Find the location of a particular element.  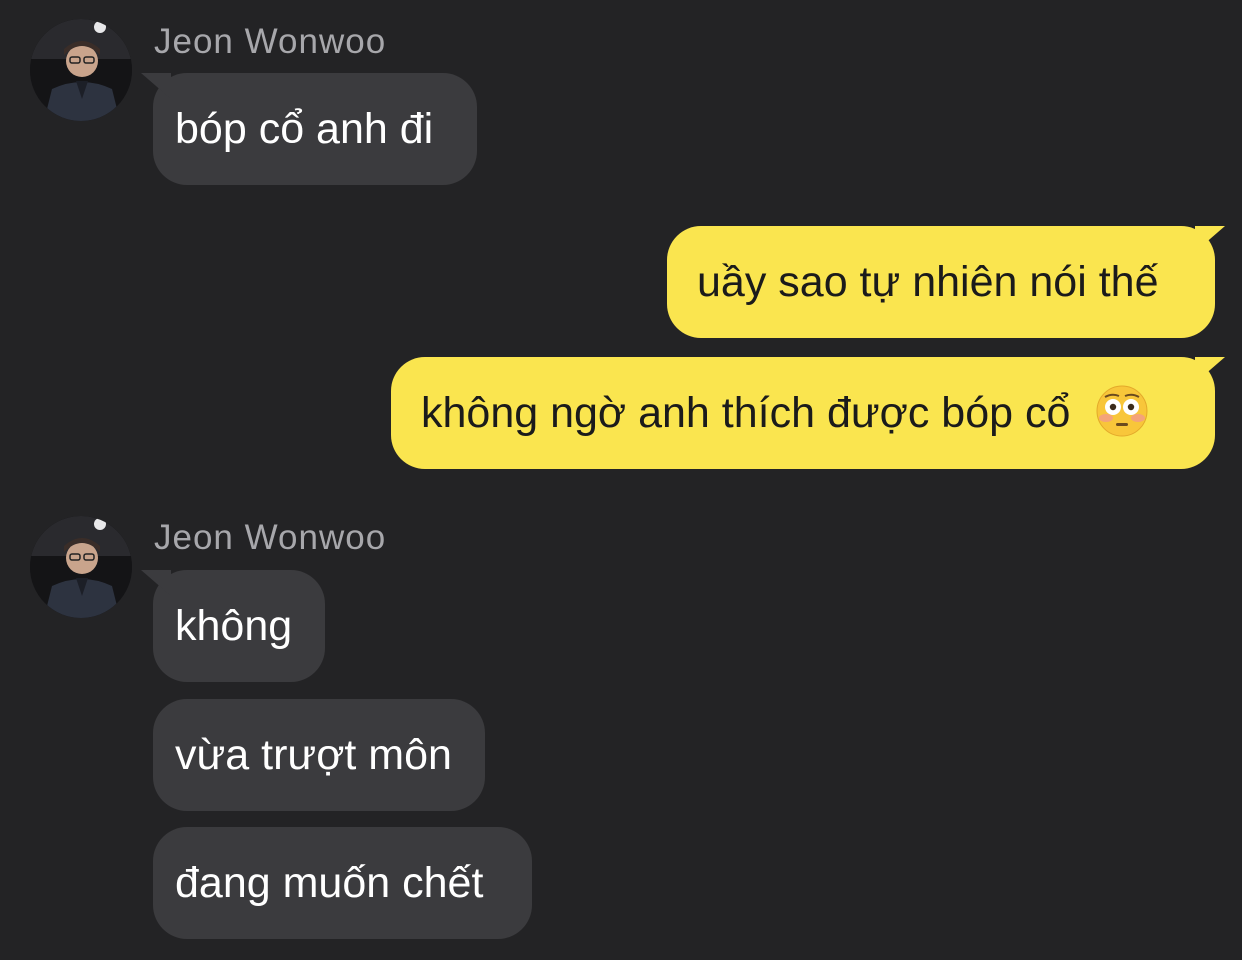

incoming-message-bubble: bóp cổ anh đi is located at coordinates (315, 129).